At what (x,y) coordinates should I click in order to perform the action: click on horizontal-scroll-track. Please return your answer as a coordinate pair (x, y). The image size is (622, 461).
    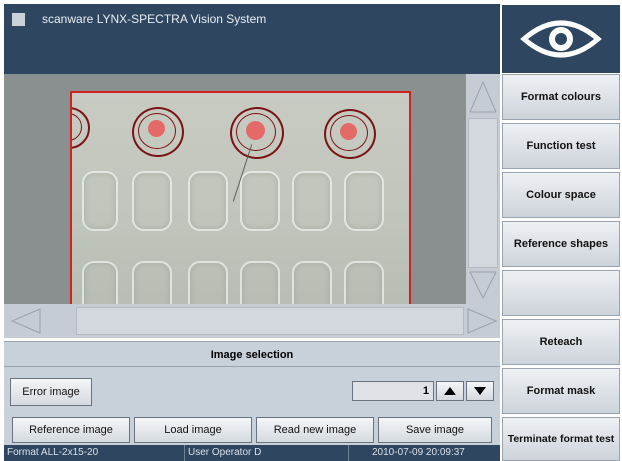
    Looking at the image, I should click on (270, 321).